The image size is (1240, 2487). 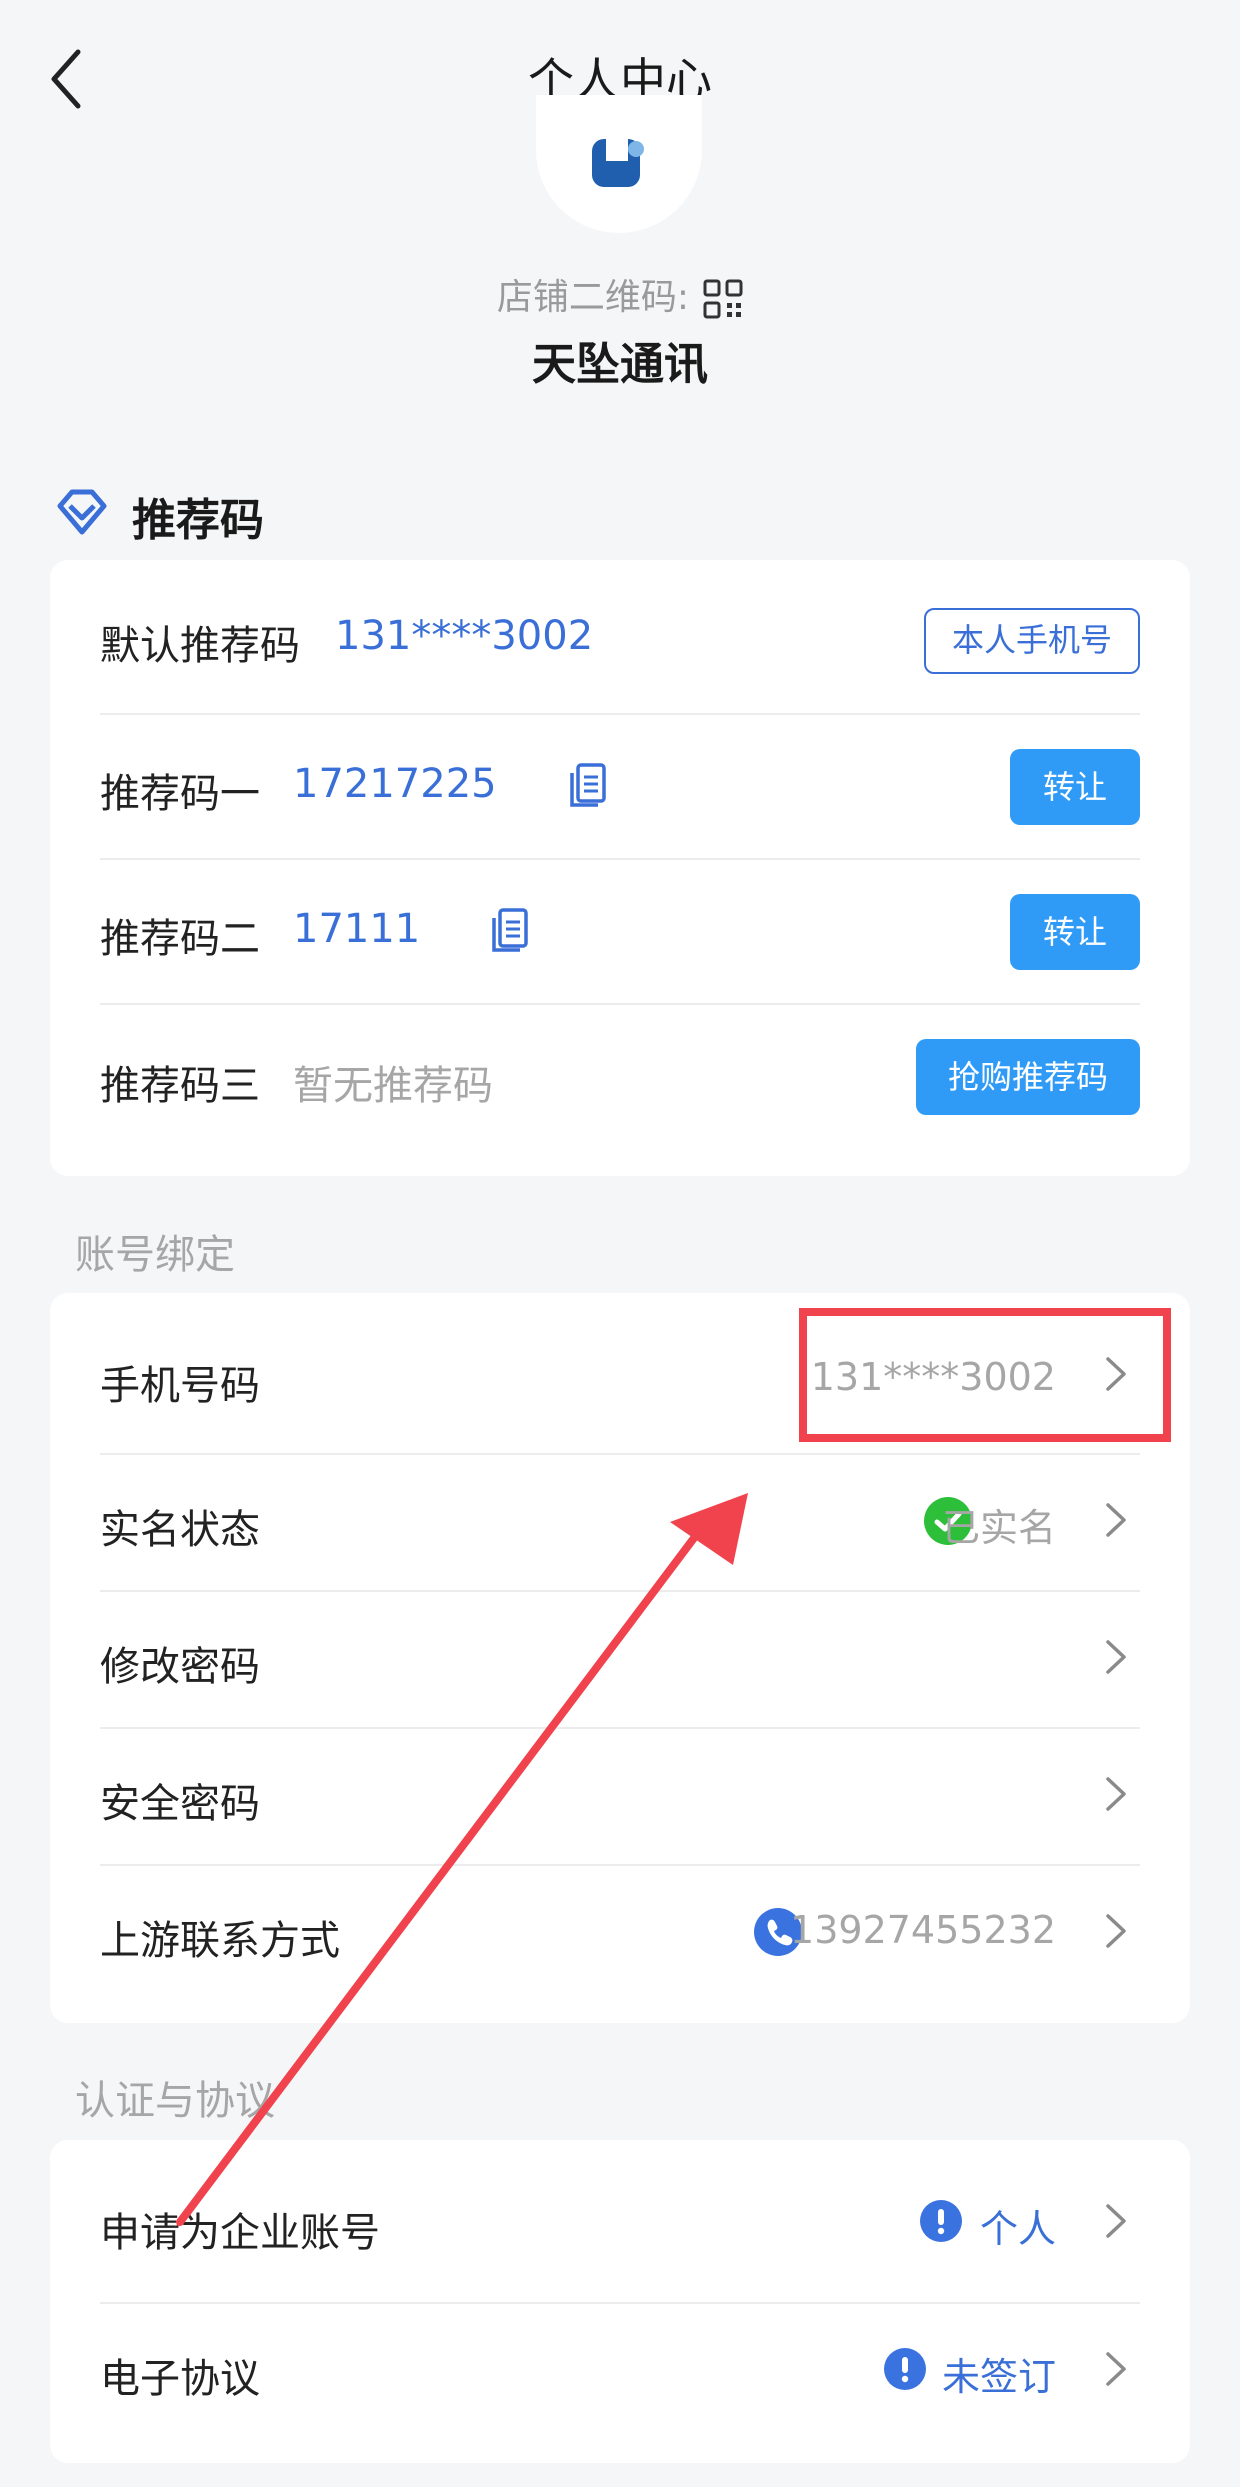 What do you see at coordinates (200, 646) in the screenshot?
I see `referral-row-label: 默认推荐码` at bounding box center [200, 646].